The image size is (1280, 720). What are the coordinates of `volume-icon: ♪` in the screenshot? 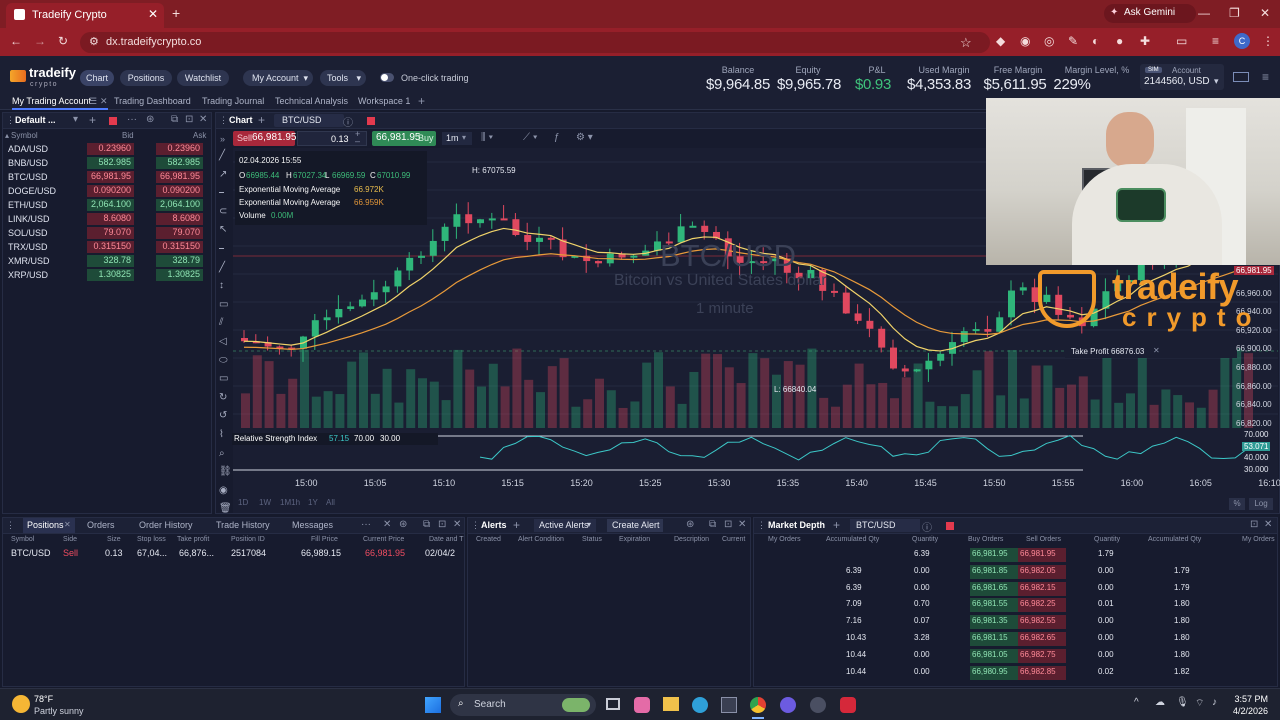 It's located at (1214, 702).